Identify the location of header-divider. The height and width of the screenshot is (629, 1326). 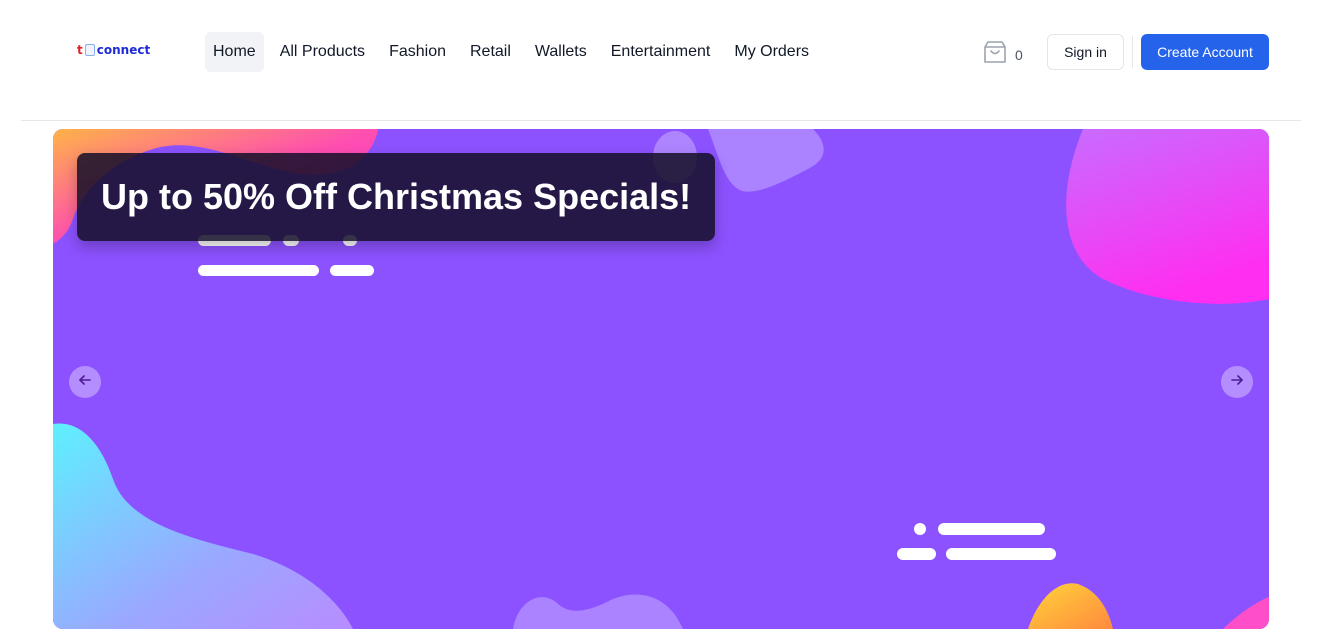
(1132, 52).